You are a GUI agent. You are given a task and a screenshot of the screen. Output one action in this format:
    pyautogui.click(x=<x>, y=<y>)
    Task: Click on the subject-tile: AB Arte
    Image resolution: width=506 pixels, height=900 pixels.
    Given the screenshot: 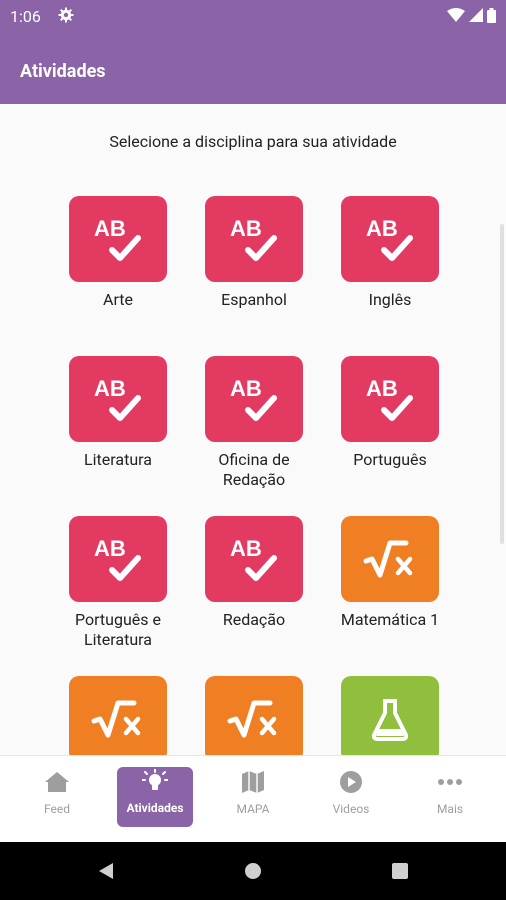 What is the action you would take?
    pyautogui.click(x=118, y=253)
    